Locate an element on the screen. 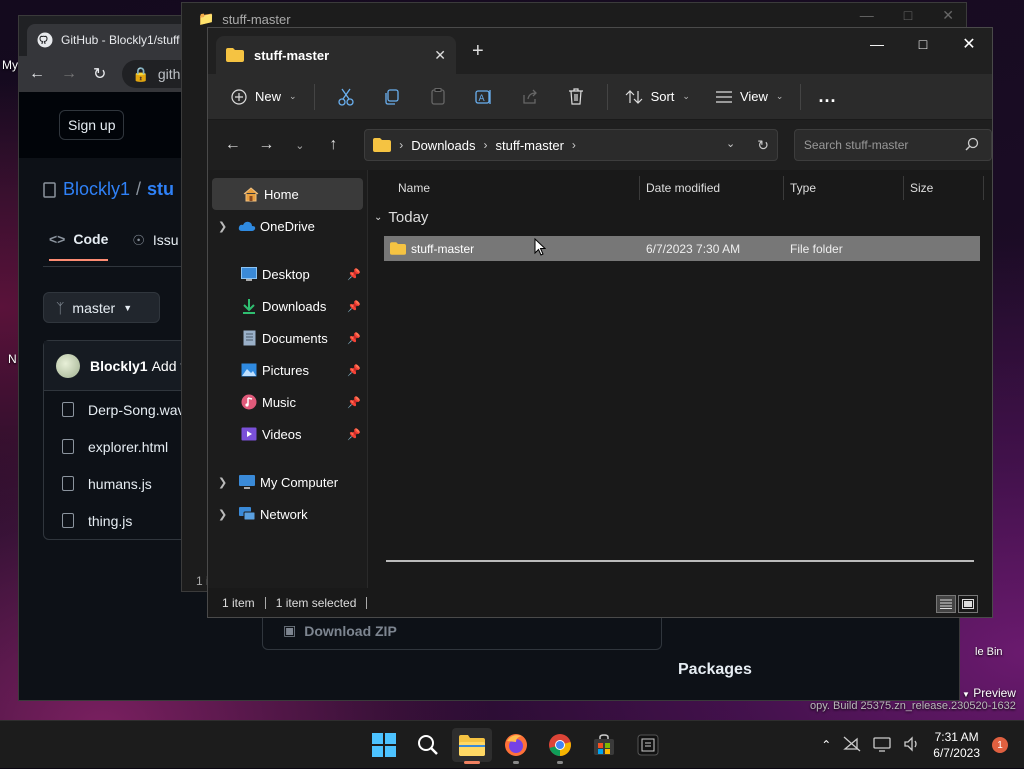 This screenshot has width=1024, height=769. delete-icon is located at coordinates (576, 97).